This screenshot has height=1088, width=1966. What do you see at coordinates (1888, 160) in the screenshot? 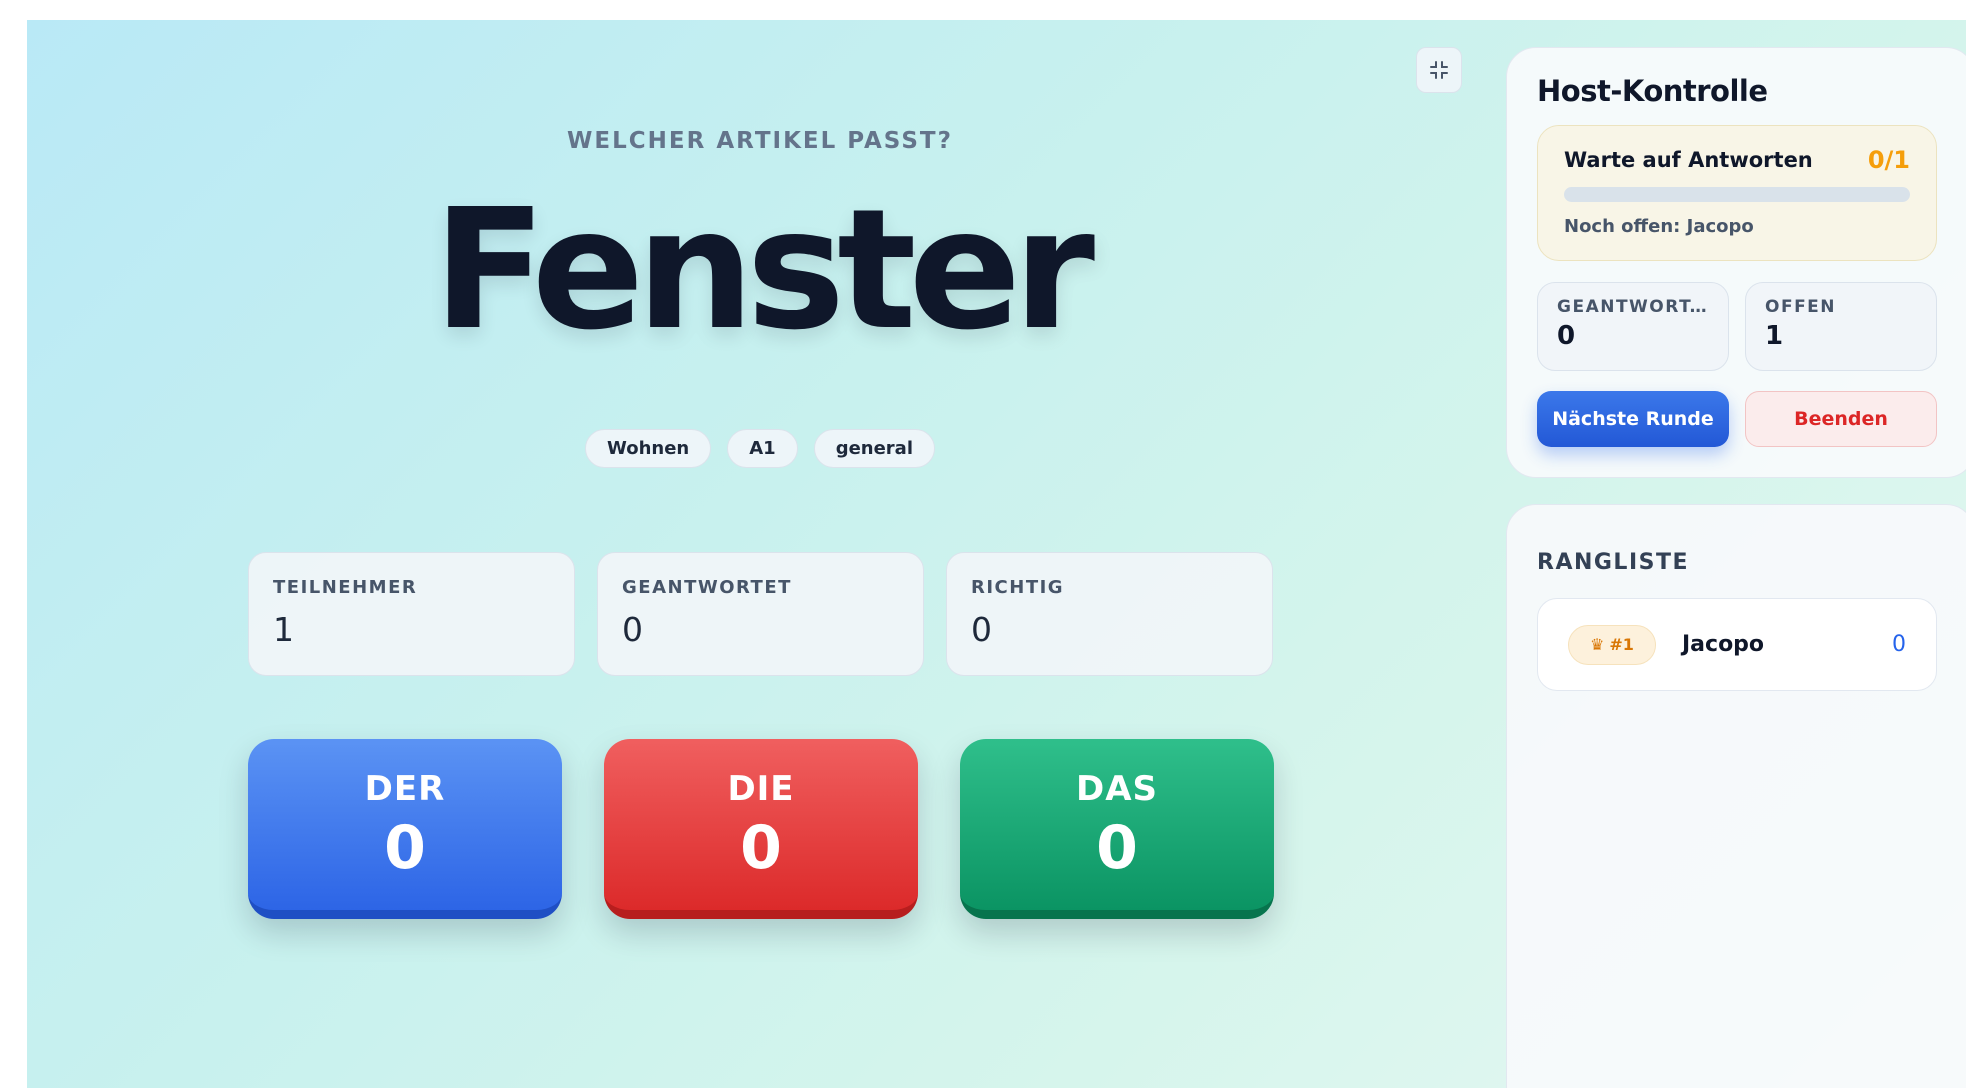
I see `answer-fraction: 0/1` at bounding box center [1888, 160].